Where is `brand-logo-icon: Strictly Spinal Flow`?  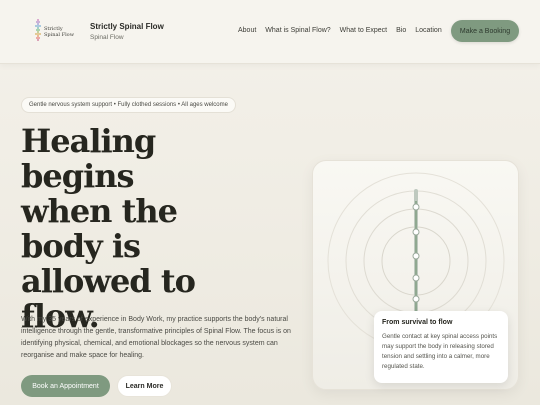 brand-logo-icon: Strictly Spinal Flow is located at coordinates (53, 31).